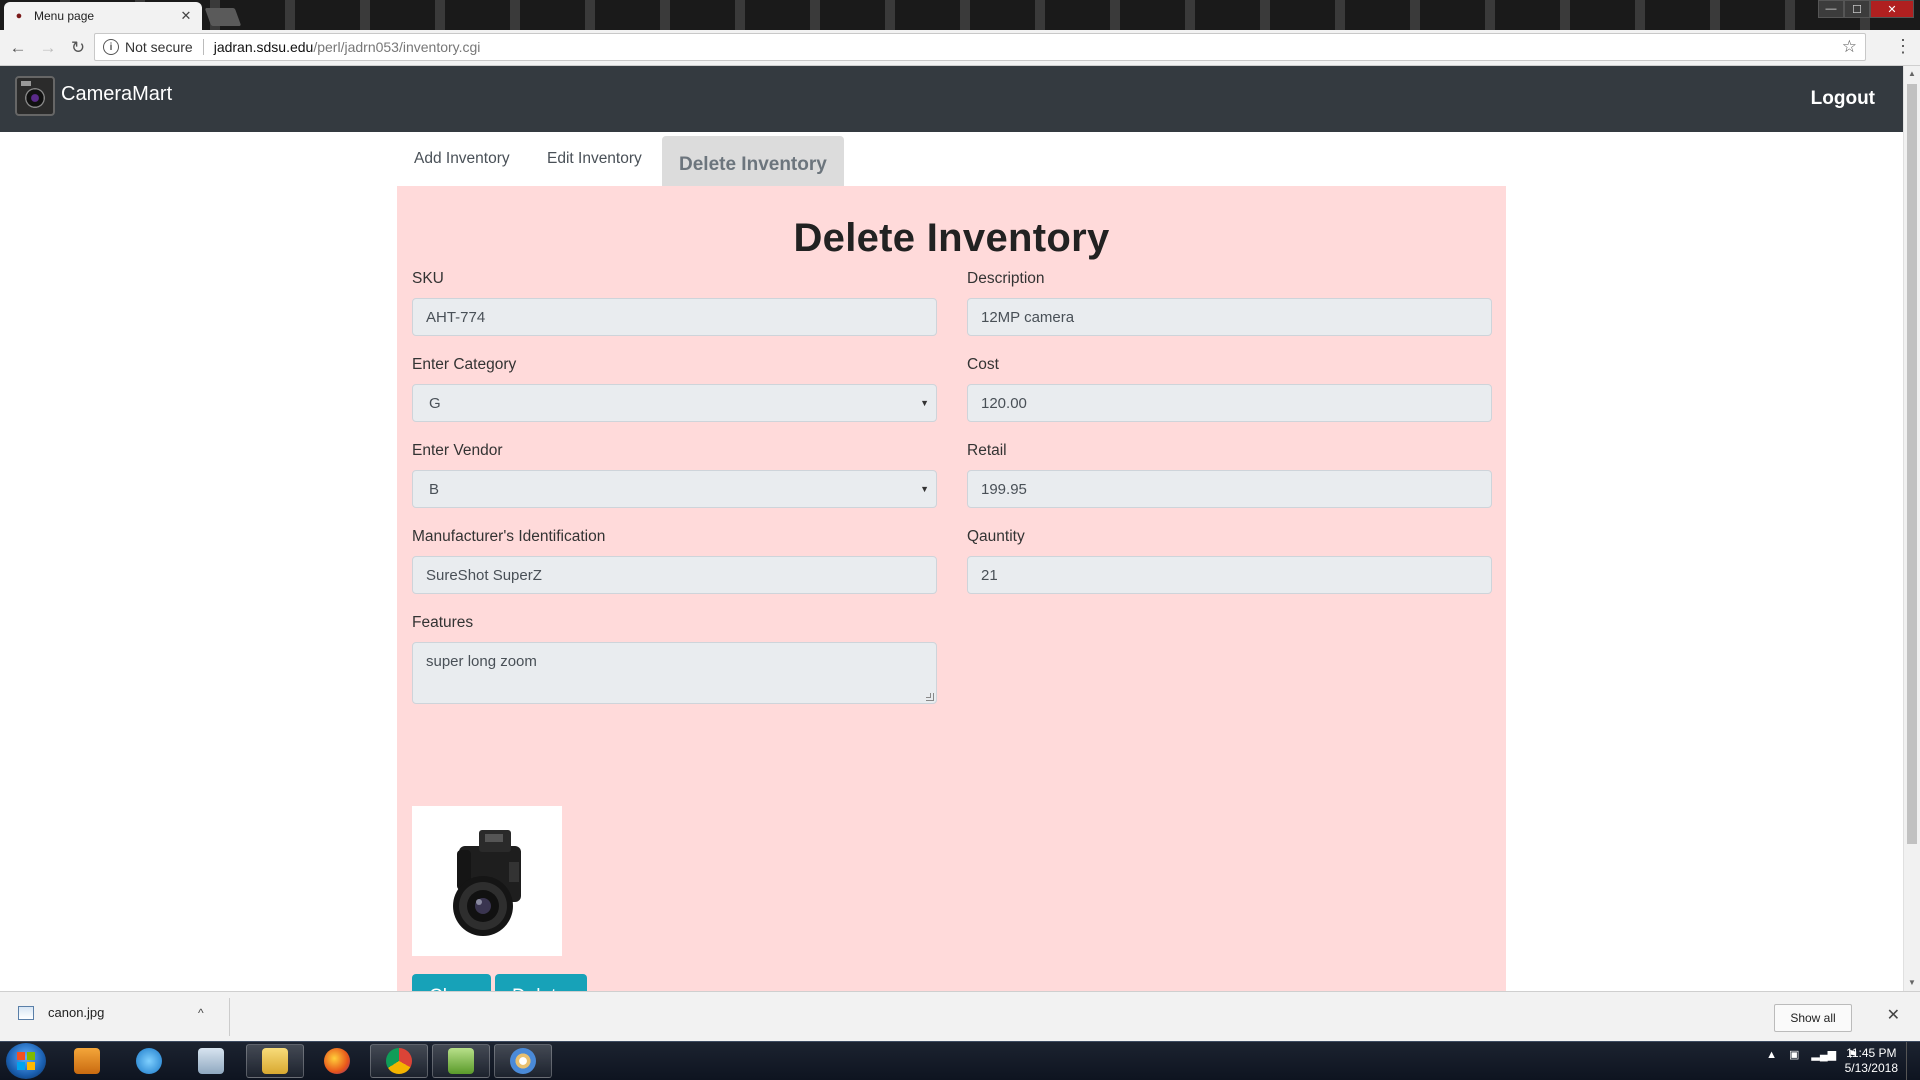 This screenshot has width=1920, height=1080. What do you see at coordinates (1831, 9) in the screenshot?
I see `minimize-button: —` at bounding box center [1831, 9].